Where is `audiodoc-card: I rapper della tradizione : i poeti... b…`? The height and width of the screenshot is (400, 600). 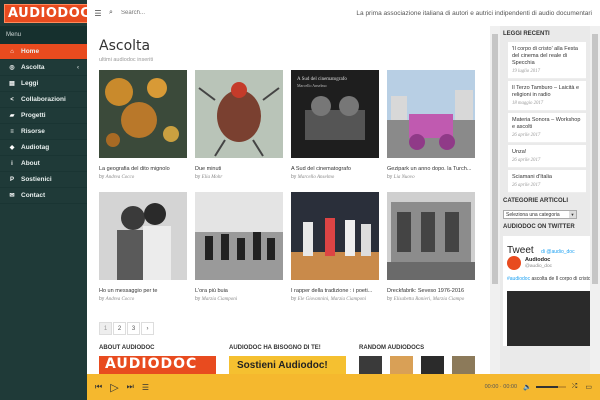
audiodoc-card: I rapper della tradizione : i poeti... b… is located at coordinates (335, 247).